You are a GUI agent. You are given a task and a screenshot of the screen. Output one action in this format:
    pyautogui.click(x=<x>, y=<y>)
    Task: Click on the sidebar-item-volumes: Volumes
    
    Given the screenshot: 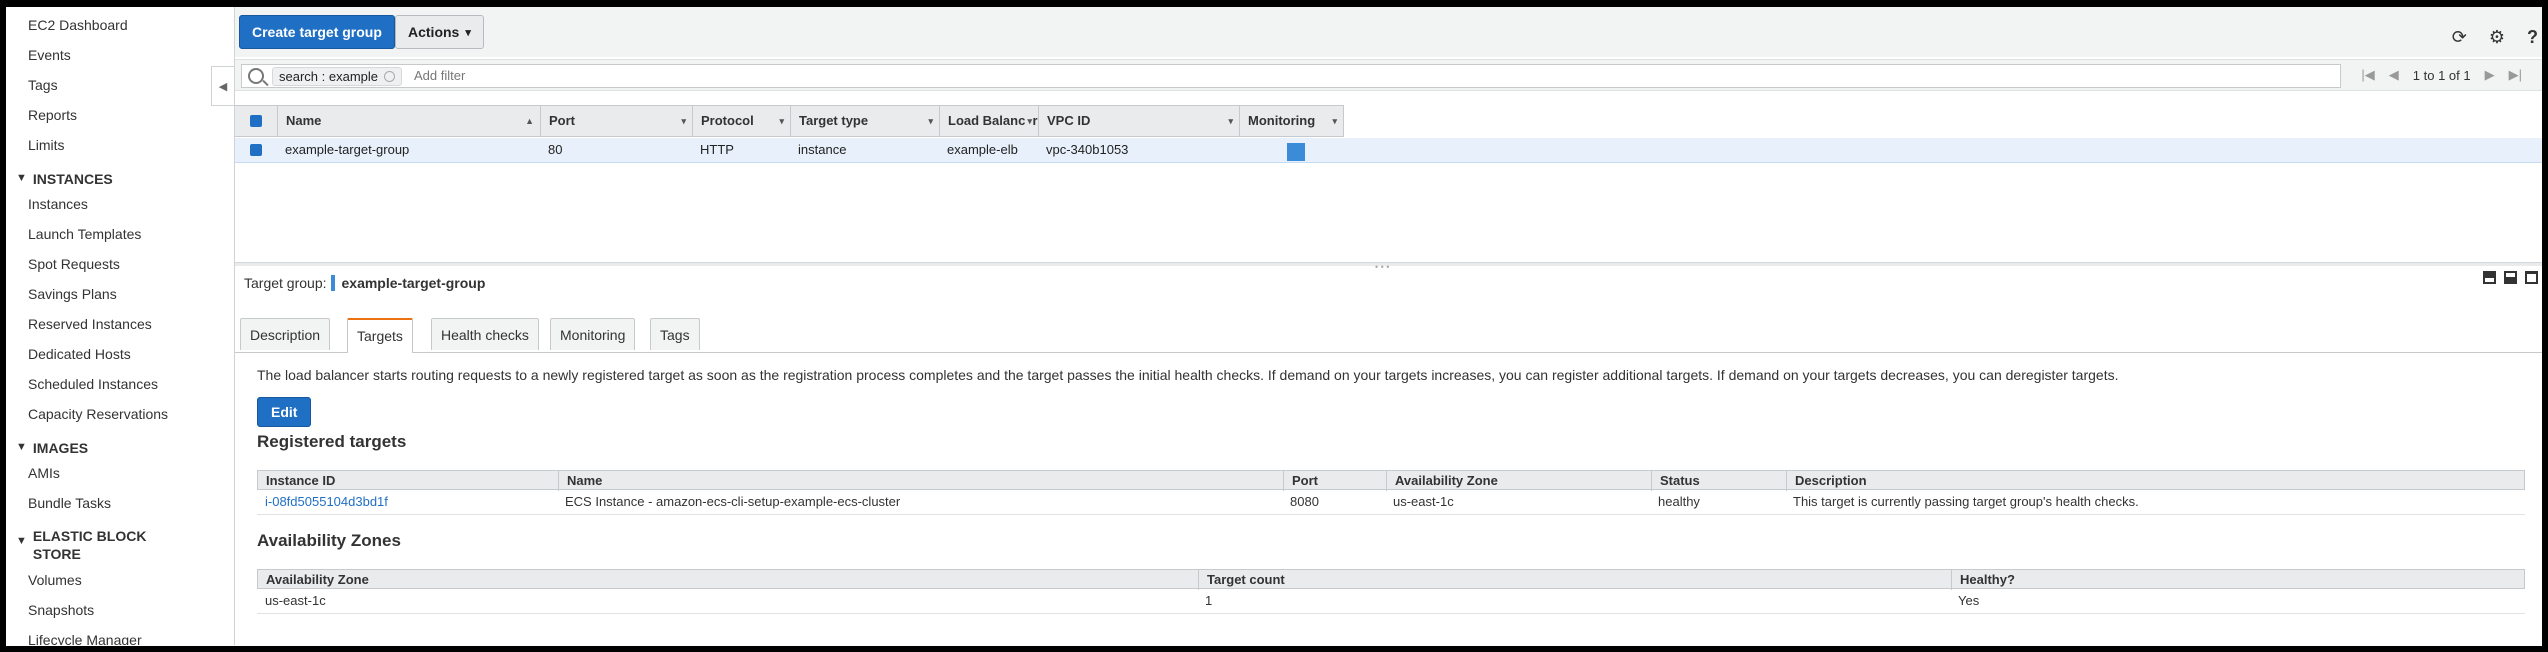 What is the action you would take?
    pyautogui.click(x=55, y=580)
    